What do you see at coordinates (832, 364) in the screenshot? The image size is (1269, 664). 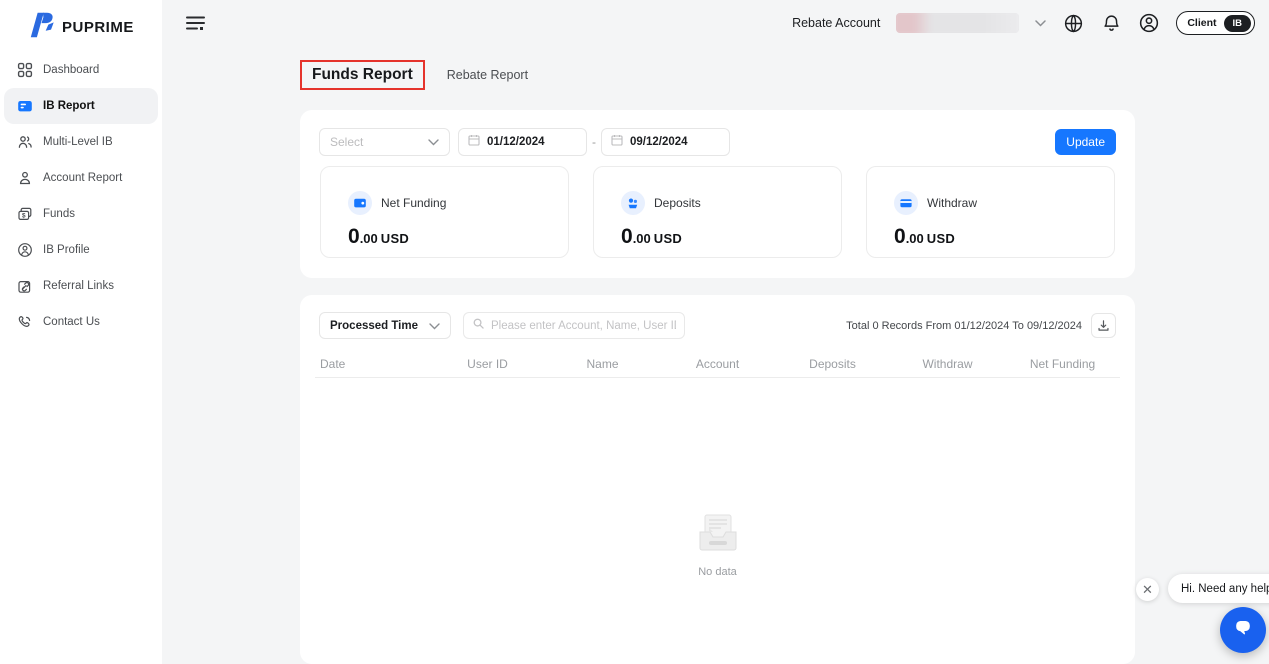 I see `column-header-deposits: Deposits` at bounding box center [832, 364].